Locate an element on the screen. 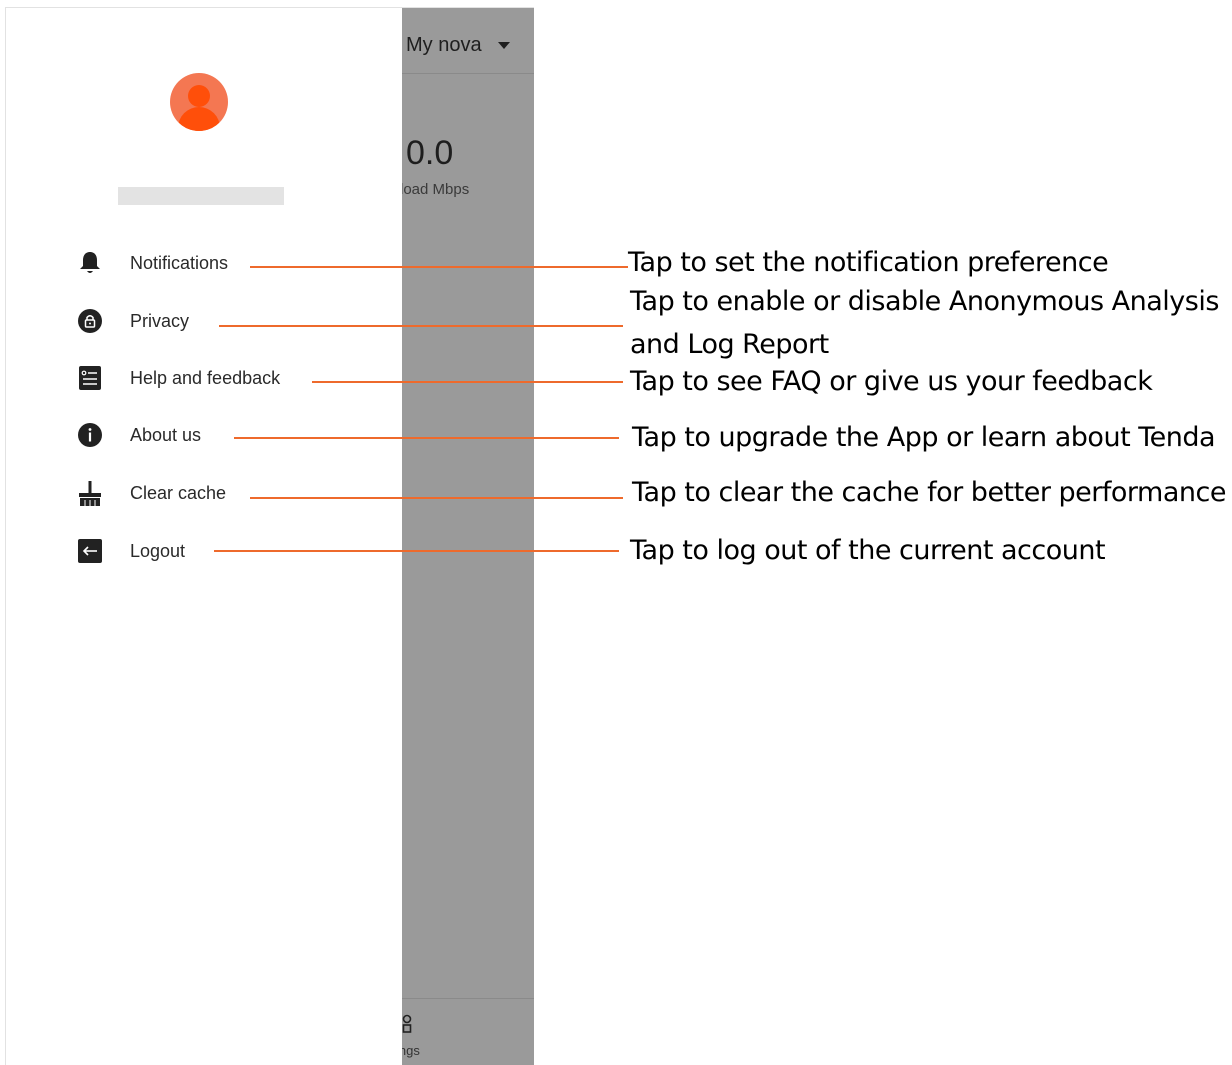 Image resolution: width=1232 pixels, height=1065 pixels. document-icon is located at coordinates (90, 378).